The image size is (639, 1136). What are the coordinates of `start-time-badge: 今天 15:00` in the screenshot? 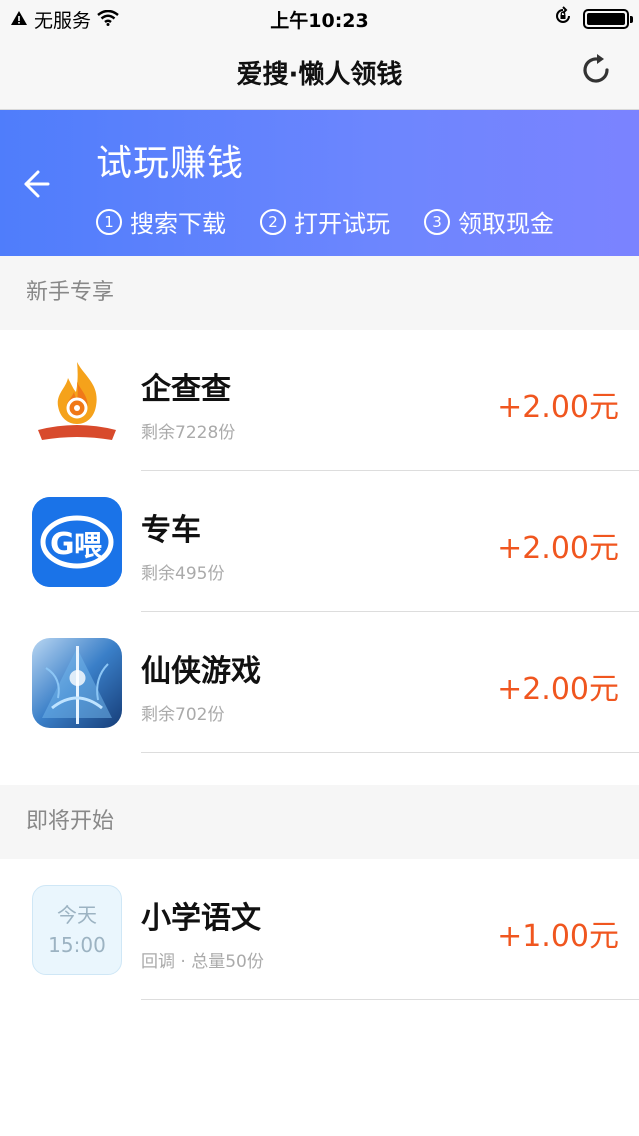 It's located at (77, 930).